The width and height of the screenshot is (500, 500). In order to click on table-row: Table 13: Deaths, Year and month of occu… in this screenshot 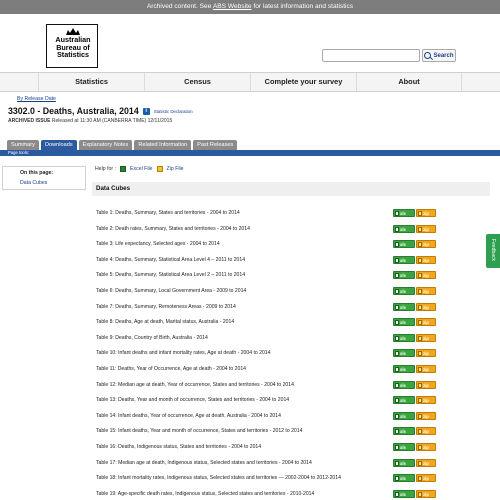, I will do `click(292, 400)`.